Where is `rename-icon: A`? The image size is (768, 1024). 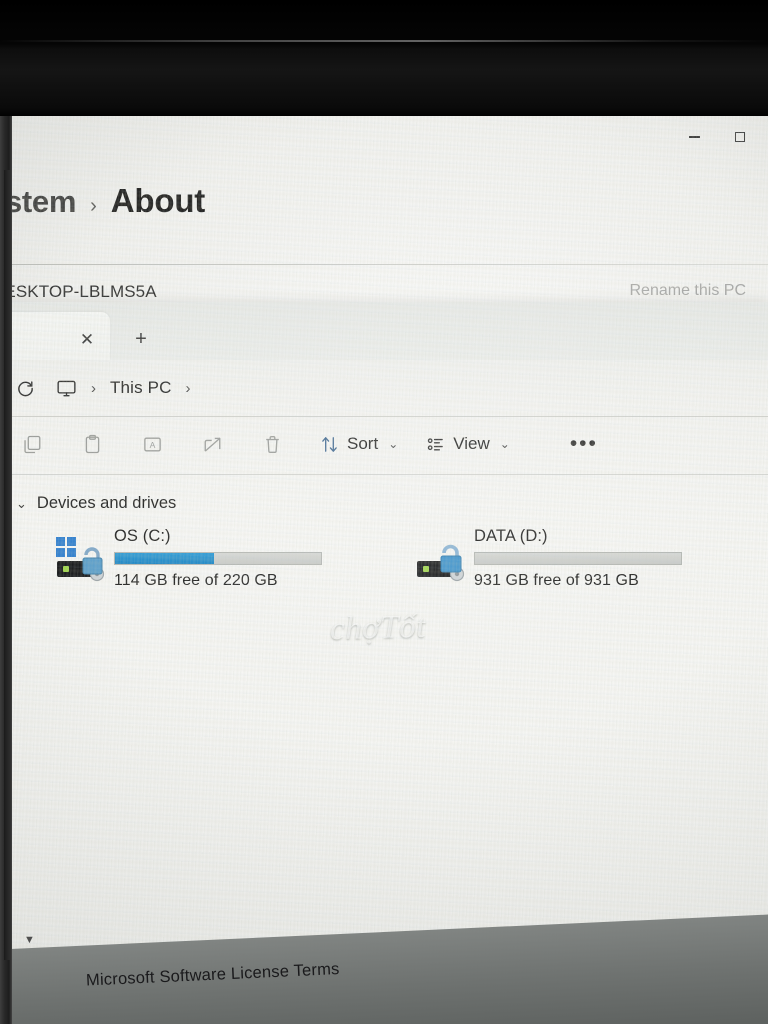 rename-icon: A is located at coordinates (152, 444).